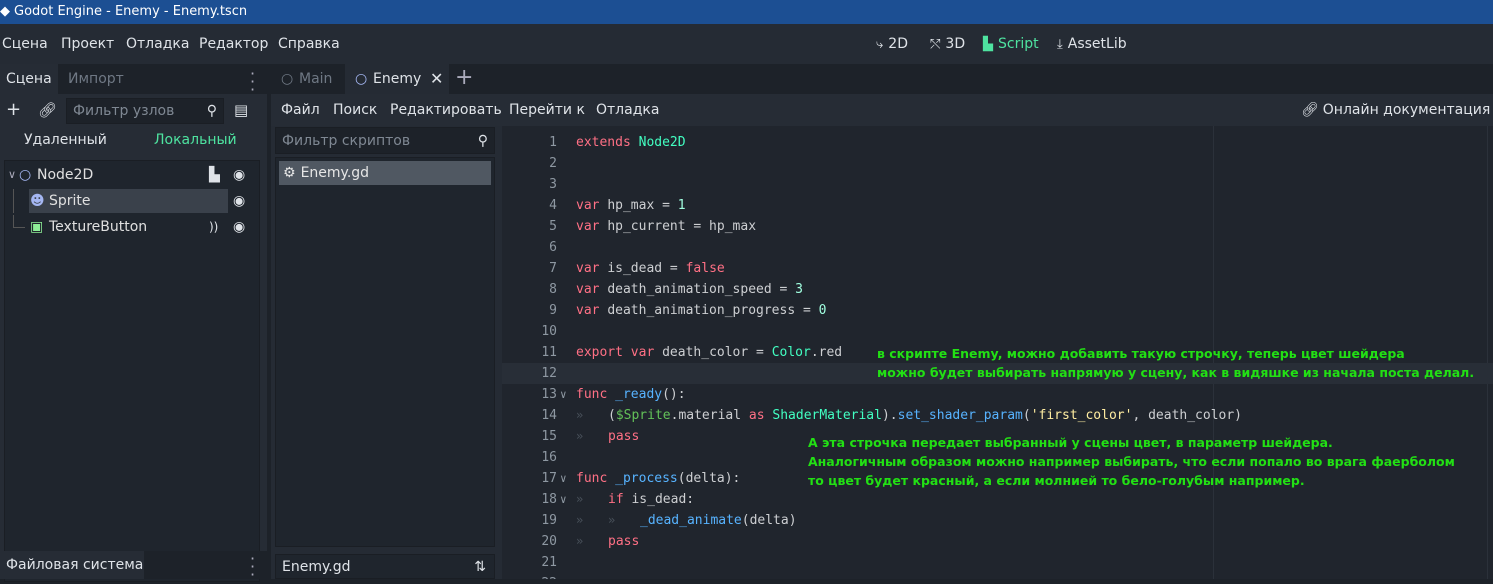  I want to click on code-text: pass, so click(624, 541).